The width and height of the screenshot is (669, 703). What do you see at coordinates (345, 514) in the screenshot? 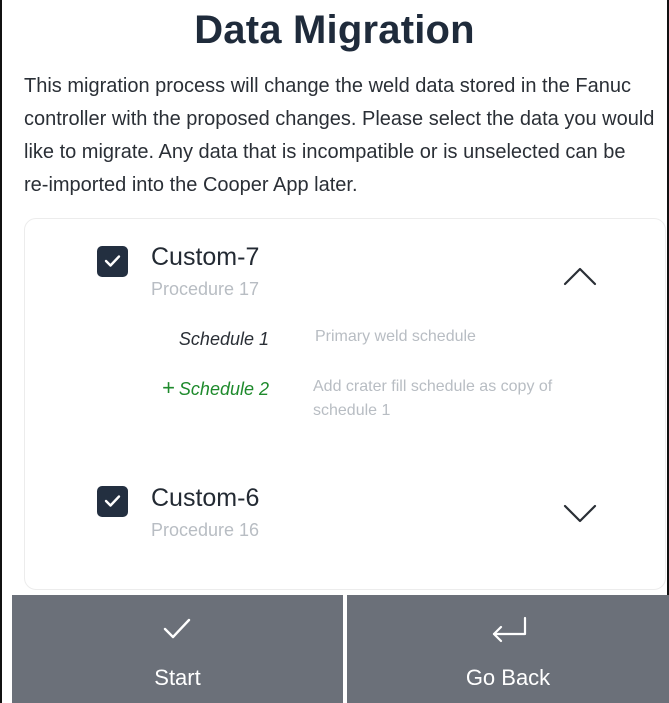
I see `procedure-item-custom-6: Custom-6 Procedure 16` at bounding box center [345, 514].